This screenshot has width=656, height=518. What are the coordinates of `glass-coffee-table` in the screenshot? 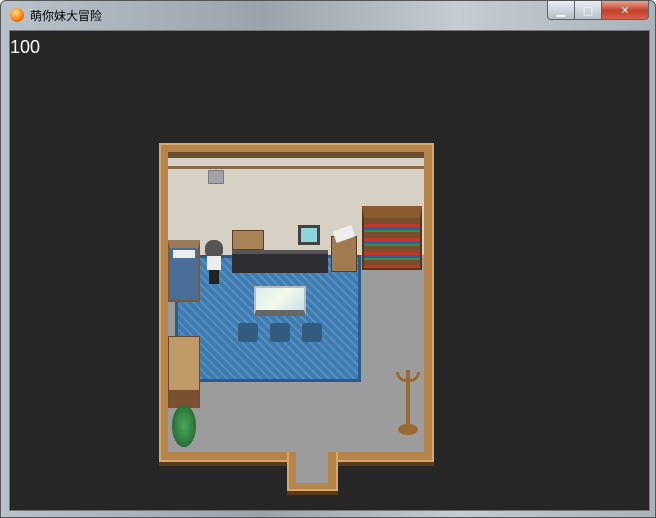 It's located at (280, 301).